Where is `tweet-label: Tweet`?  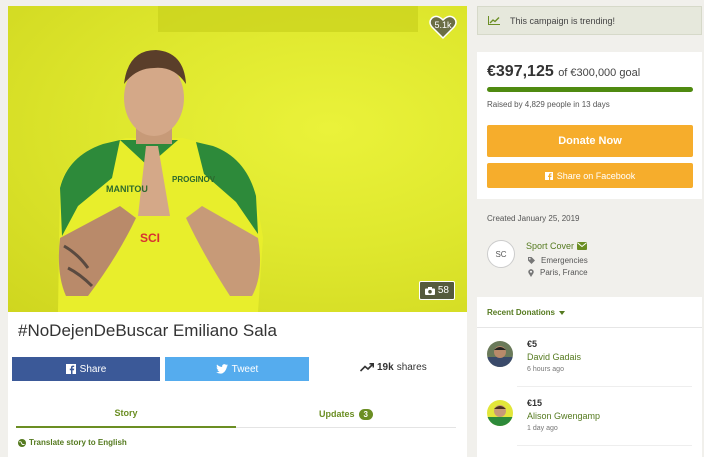
tweet-label: Tweet is located at coordinates (245, 369).